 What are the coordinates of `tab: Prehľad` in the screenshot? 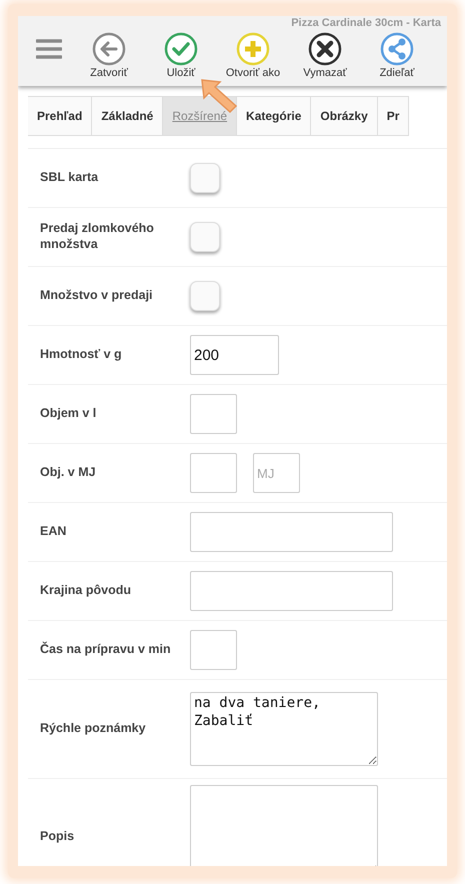 It's located at (60, 116).